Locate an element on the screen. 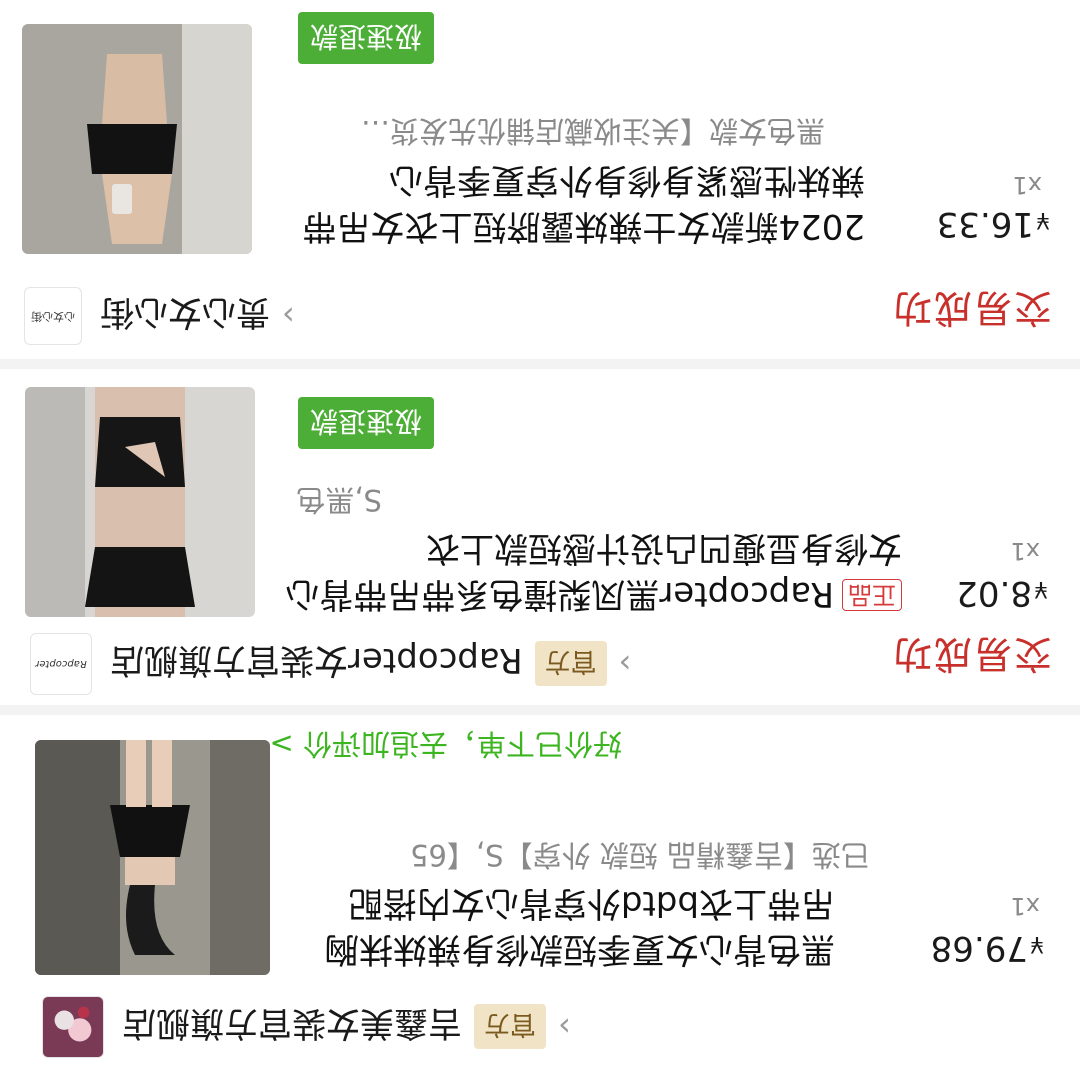  item-price: ¥16.33 is located at coordinates (993, 224).